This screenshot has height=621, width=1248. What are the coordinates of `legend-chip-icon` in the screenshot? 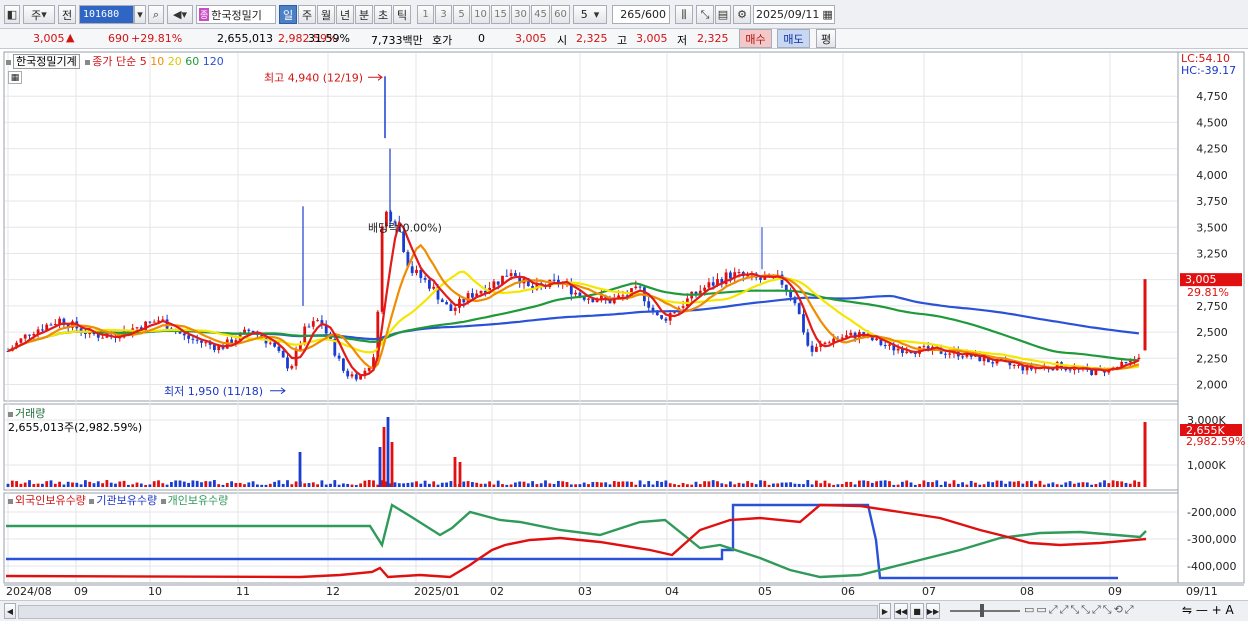 It's located at (88, 62).